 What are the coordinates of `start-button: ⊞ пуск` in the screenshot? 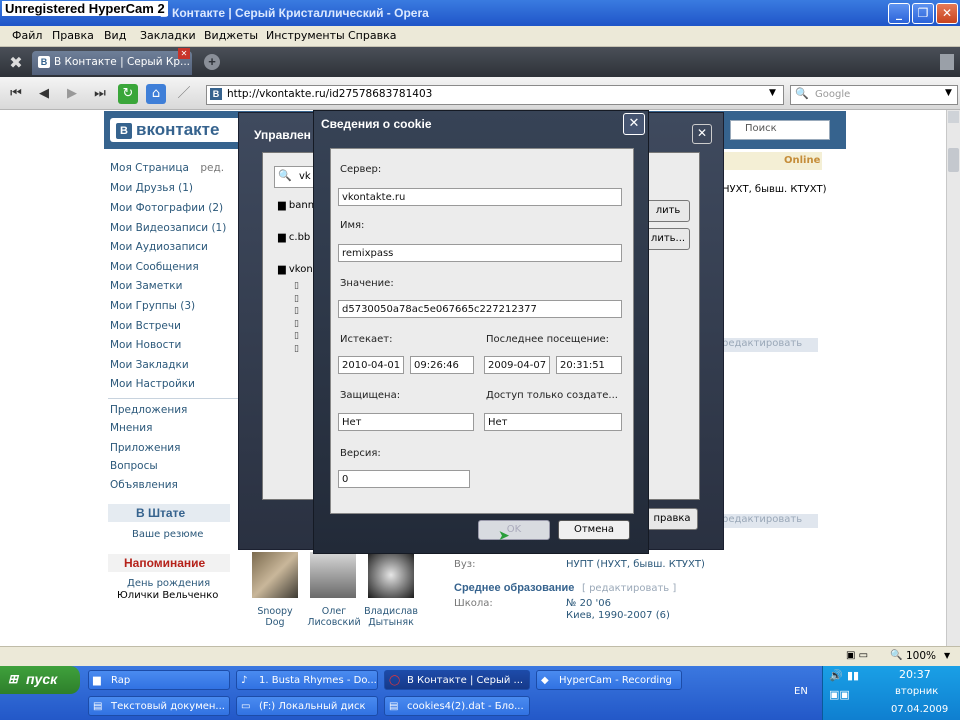 It's located at (40, 680).